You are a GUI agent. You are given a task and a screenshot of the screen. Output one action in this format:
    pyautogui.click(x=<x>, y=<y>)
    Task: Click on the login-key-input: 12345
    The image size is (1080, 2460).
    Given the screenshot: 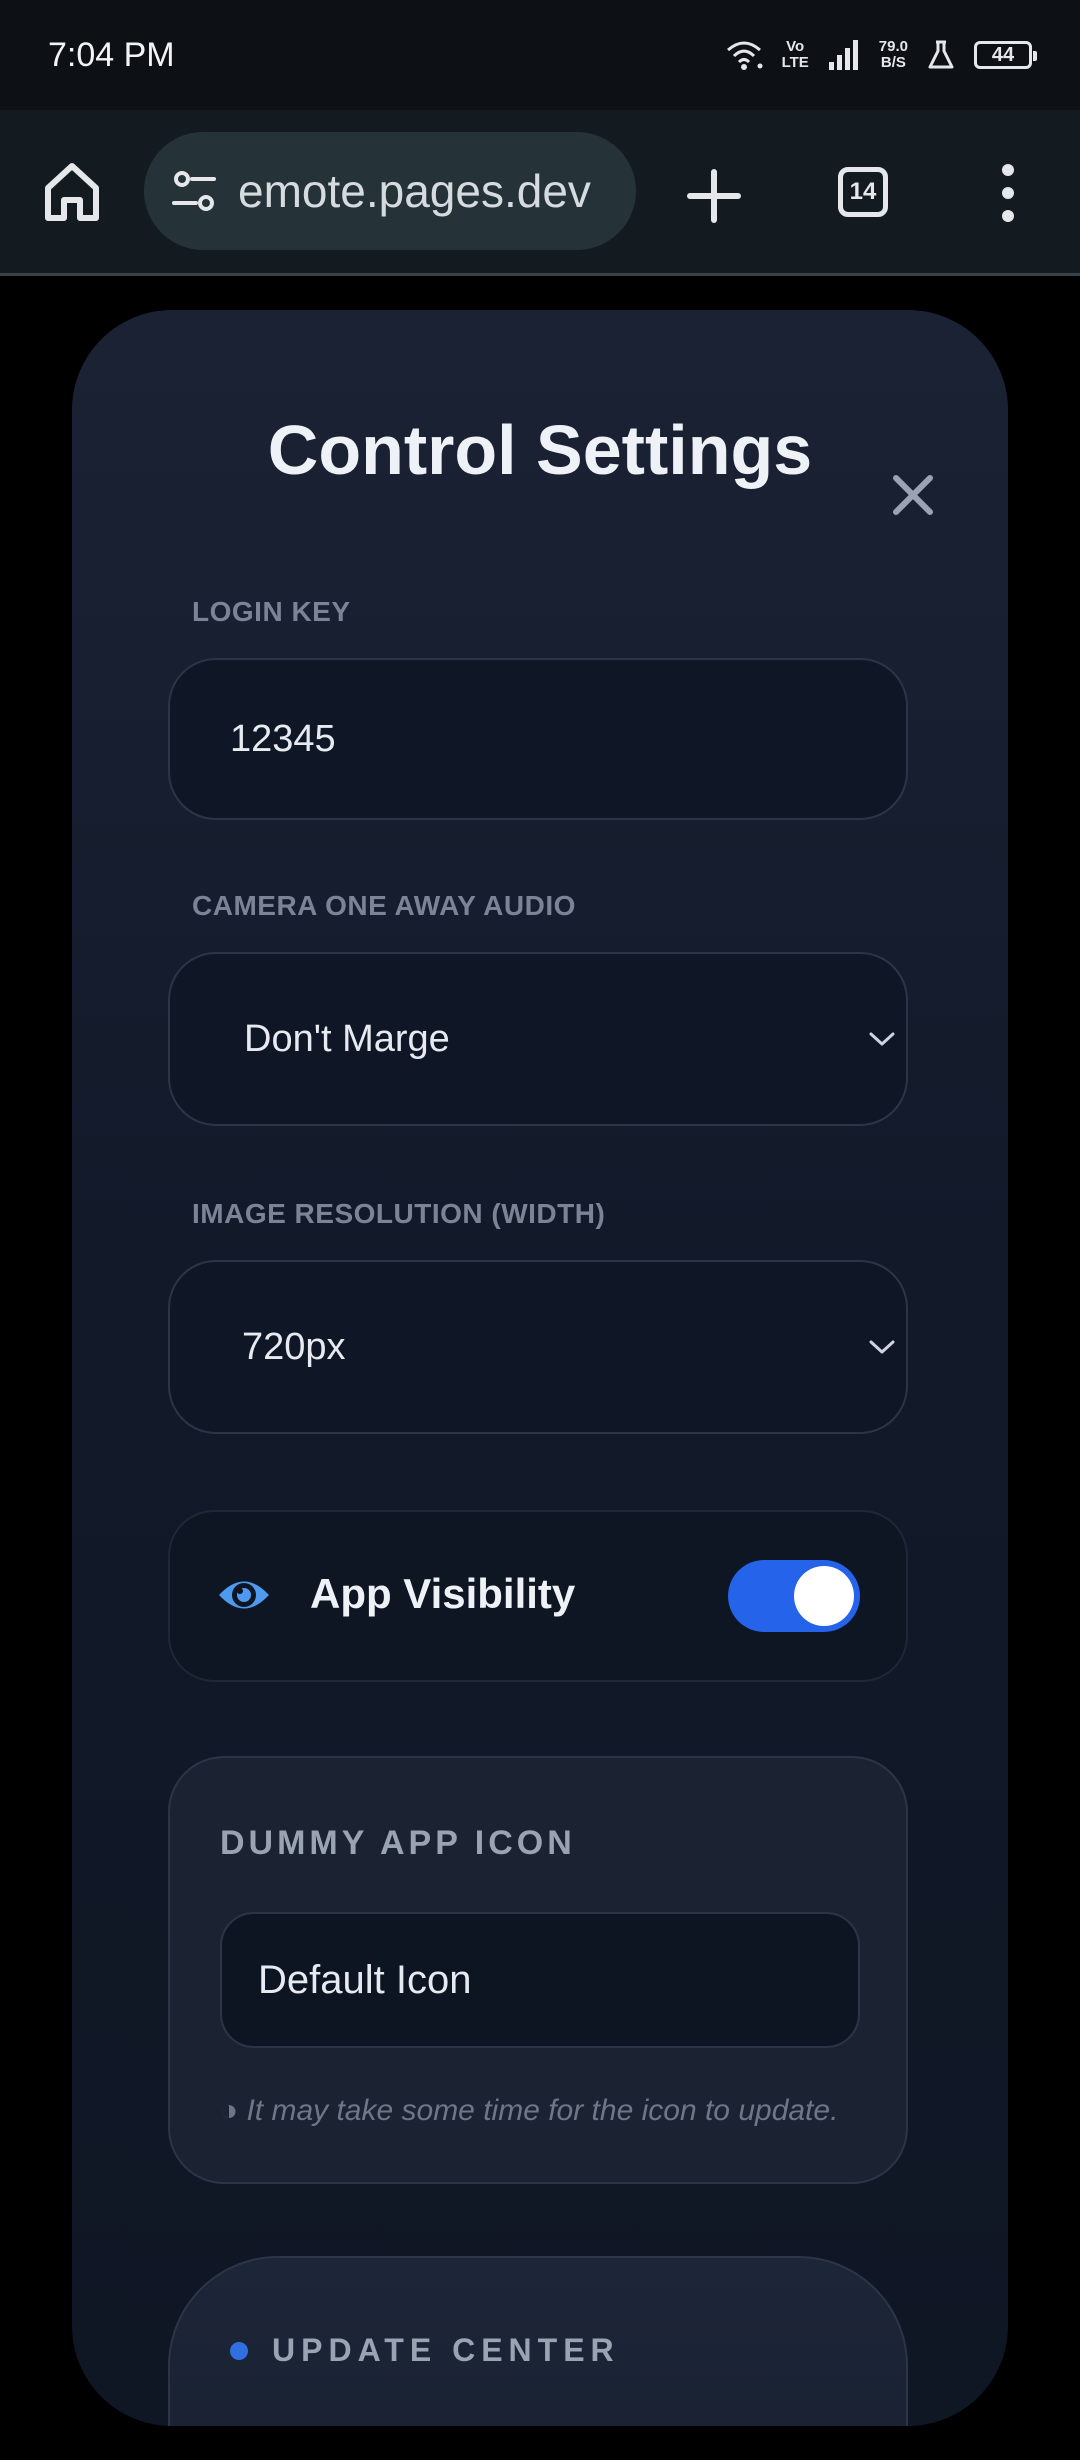 What is the action you would take?
    pyautogui.click(x=538, y=739)
    